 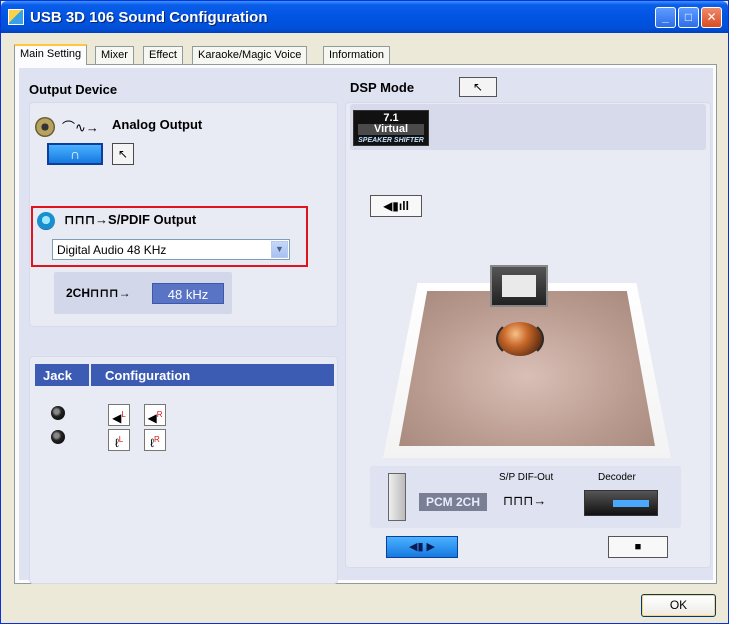 I want to click on title-bar: USB 3D 106 Sound Configuration _ □ ✕, so click(x=364, y=17).